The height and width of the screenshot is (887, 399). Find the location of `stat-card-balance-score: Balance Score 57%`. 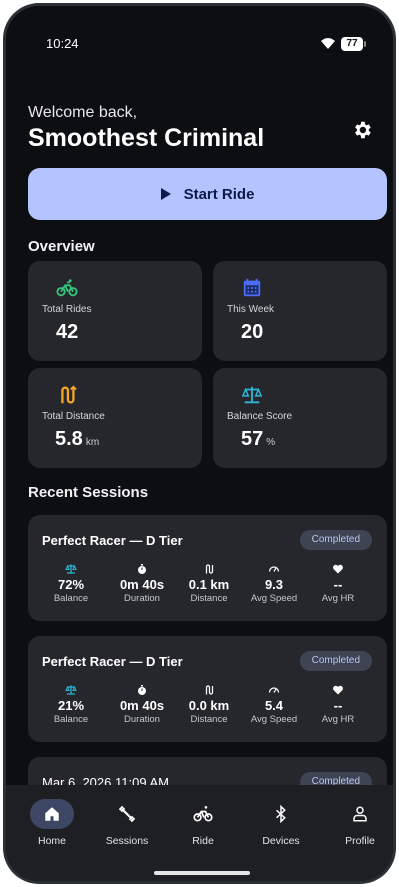

stat-card-balance-score: Balance Score 57% is located at coordinates (300, 418).